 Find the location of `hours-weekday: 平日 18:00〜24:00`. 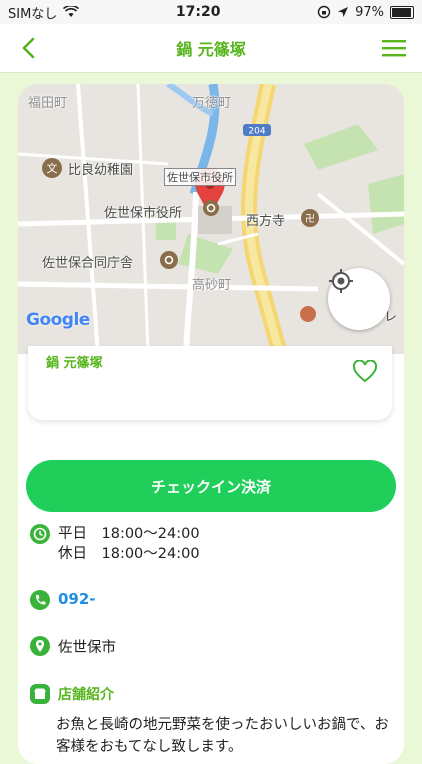

hours-weekday: 平日 18:00〜24:00 is located at coordinates (129, 534).